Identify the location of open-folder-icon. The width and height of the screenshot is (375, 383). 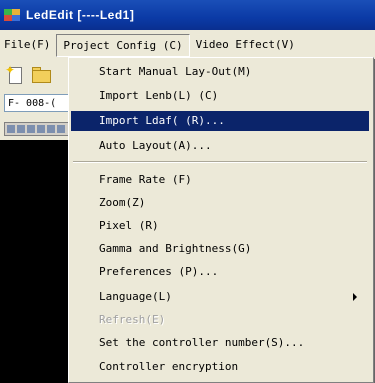
(41, 75).